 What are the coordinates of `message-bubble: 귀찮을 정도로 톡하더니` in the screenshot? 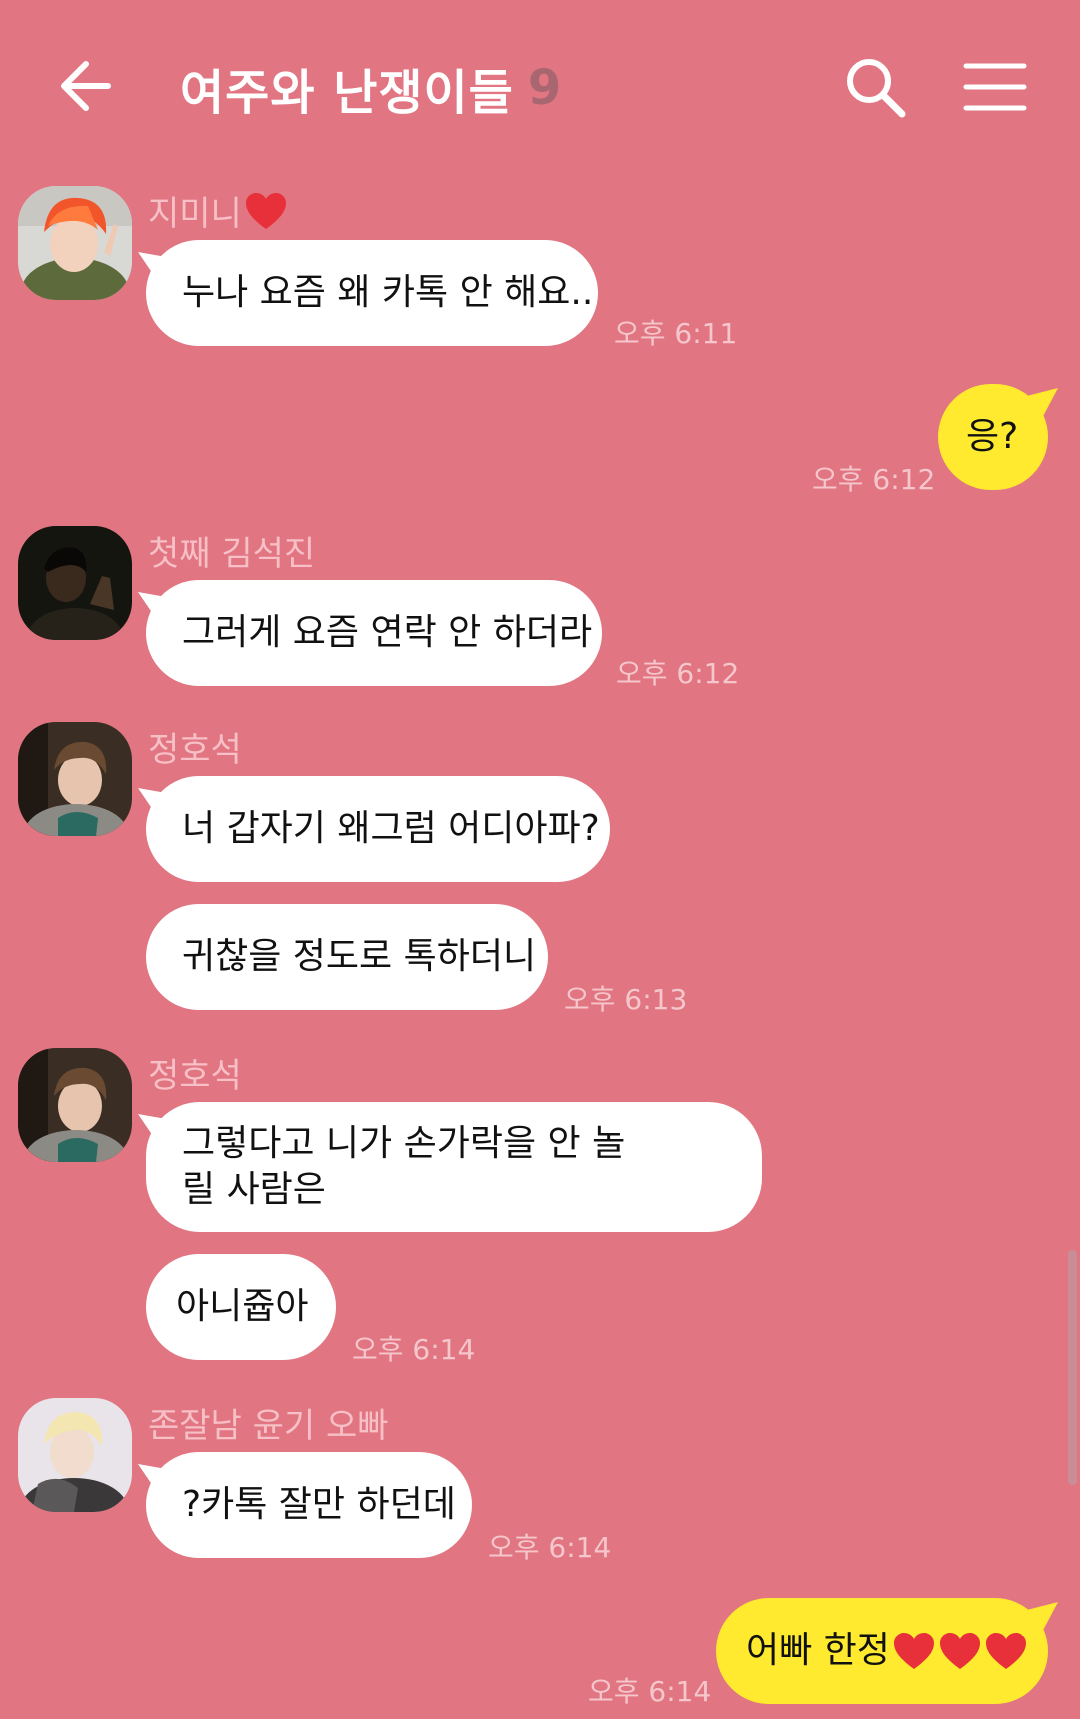 It's located at (347, 957).